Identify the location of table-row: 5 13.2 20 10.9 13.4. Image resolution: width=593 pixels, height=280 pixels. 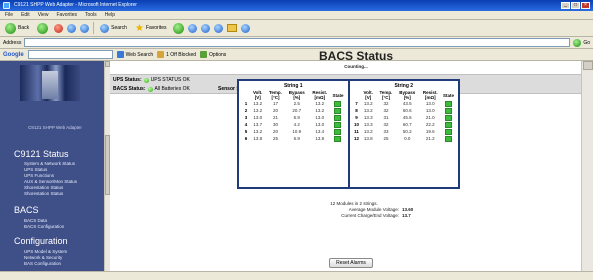
(293, 131).